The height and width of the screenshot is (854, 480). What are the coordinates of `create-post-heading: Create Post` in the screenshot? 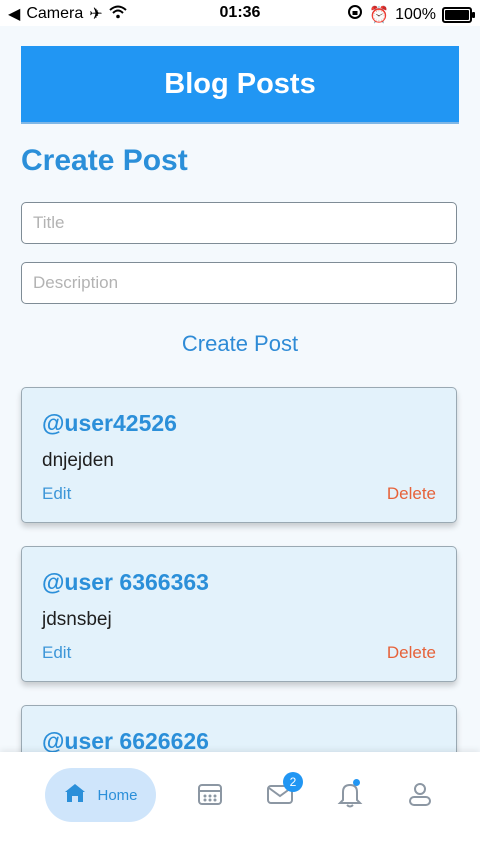 It's located at (104, 160).